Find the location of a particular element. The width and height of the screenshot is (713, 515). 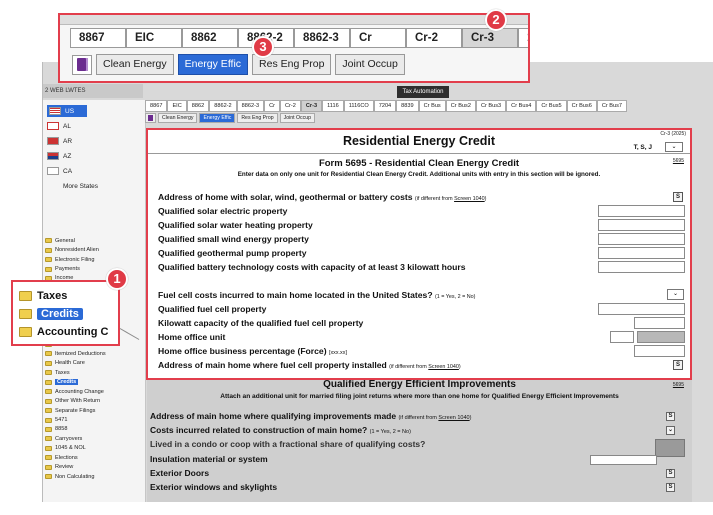

insulation-input is located at coordinates (623, 460).